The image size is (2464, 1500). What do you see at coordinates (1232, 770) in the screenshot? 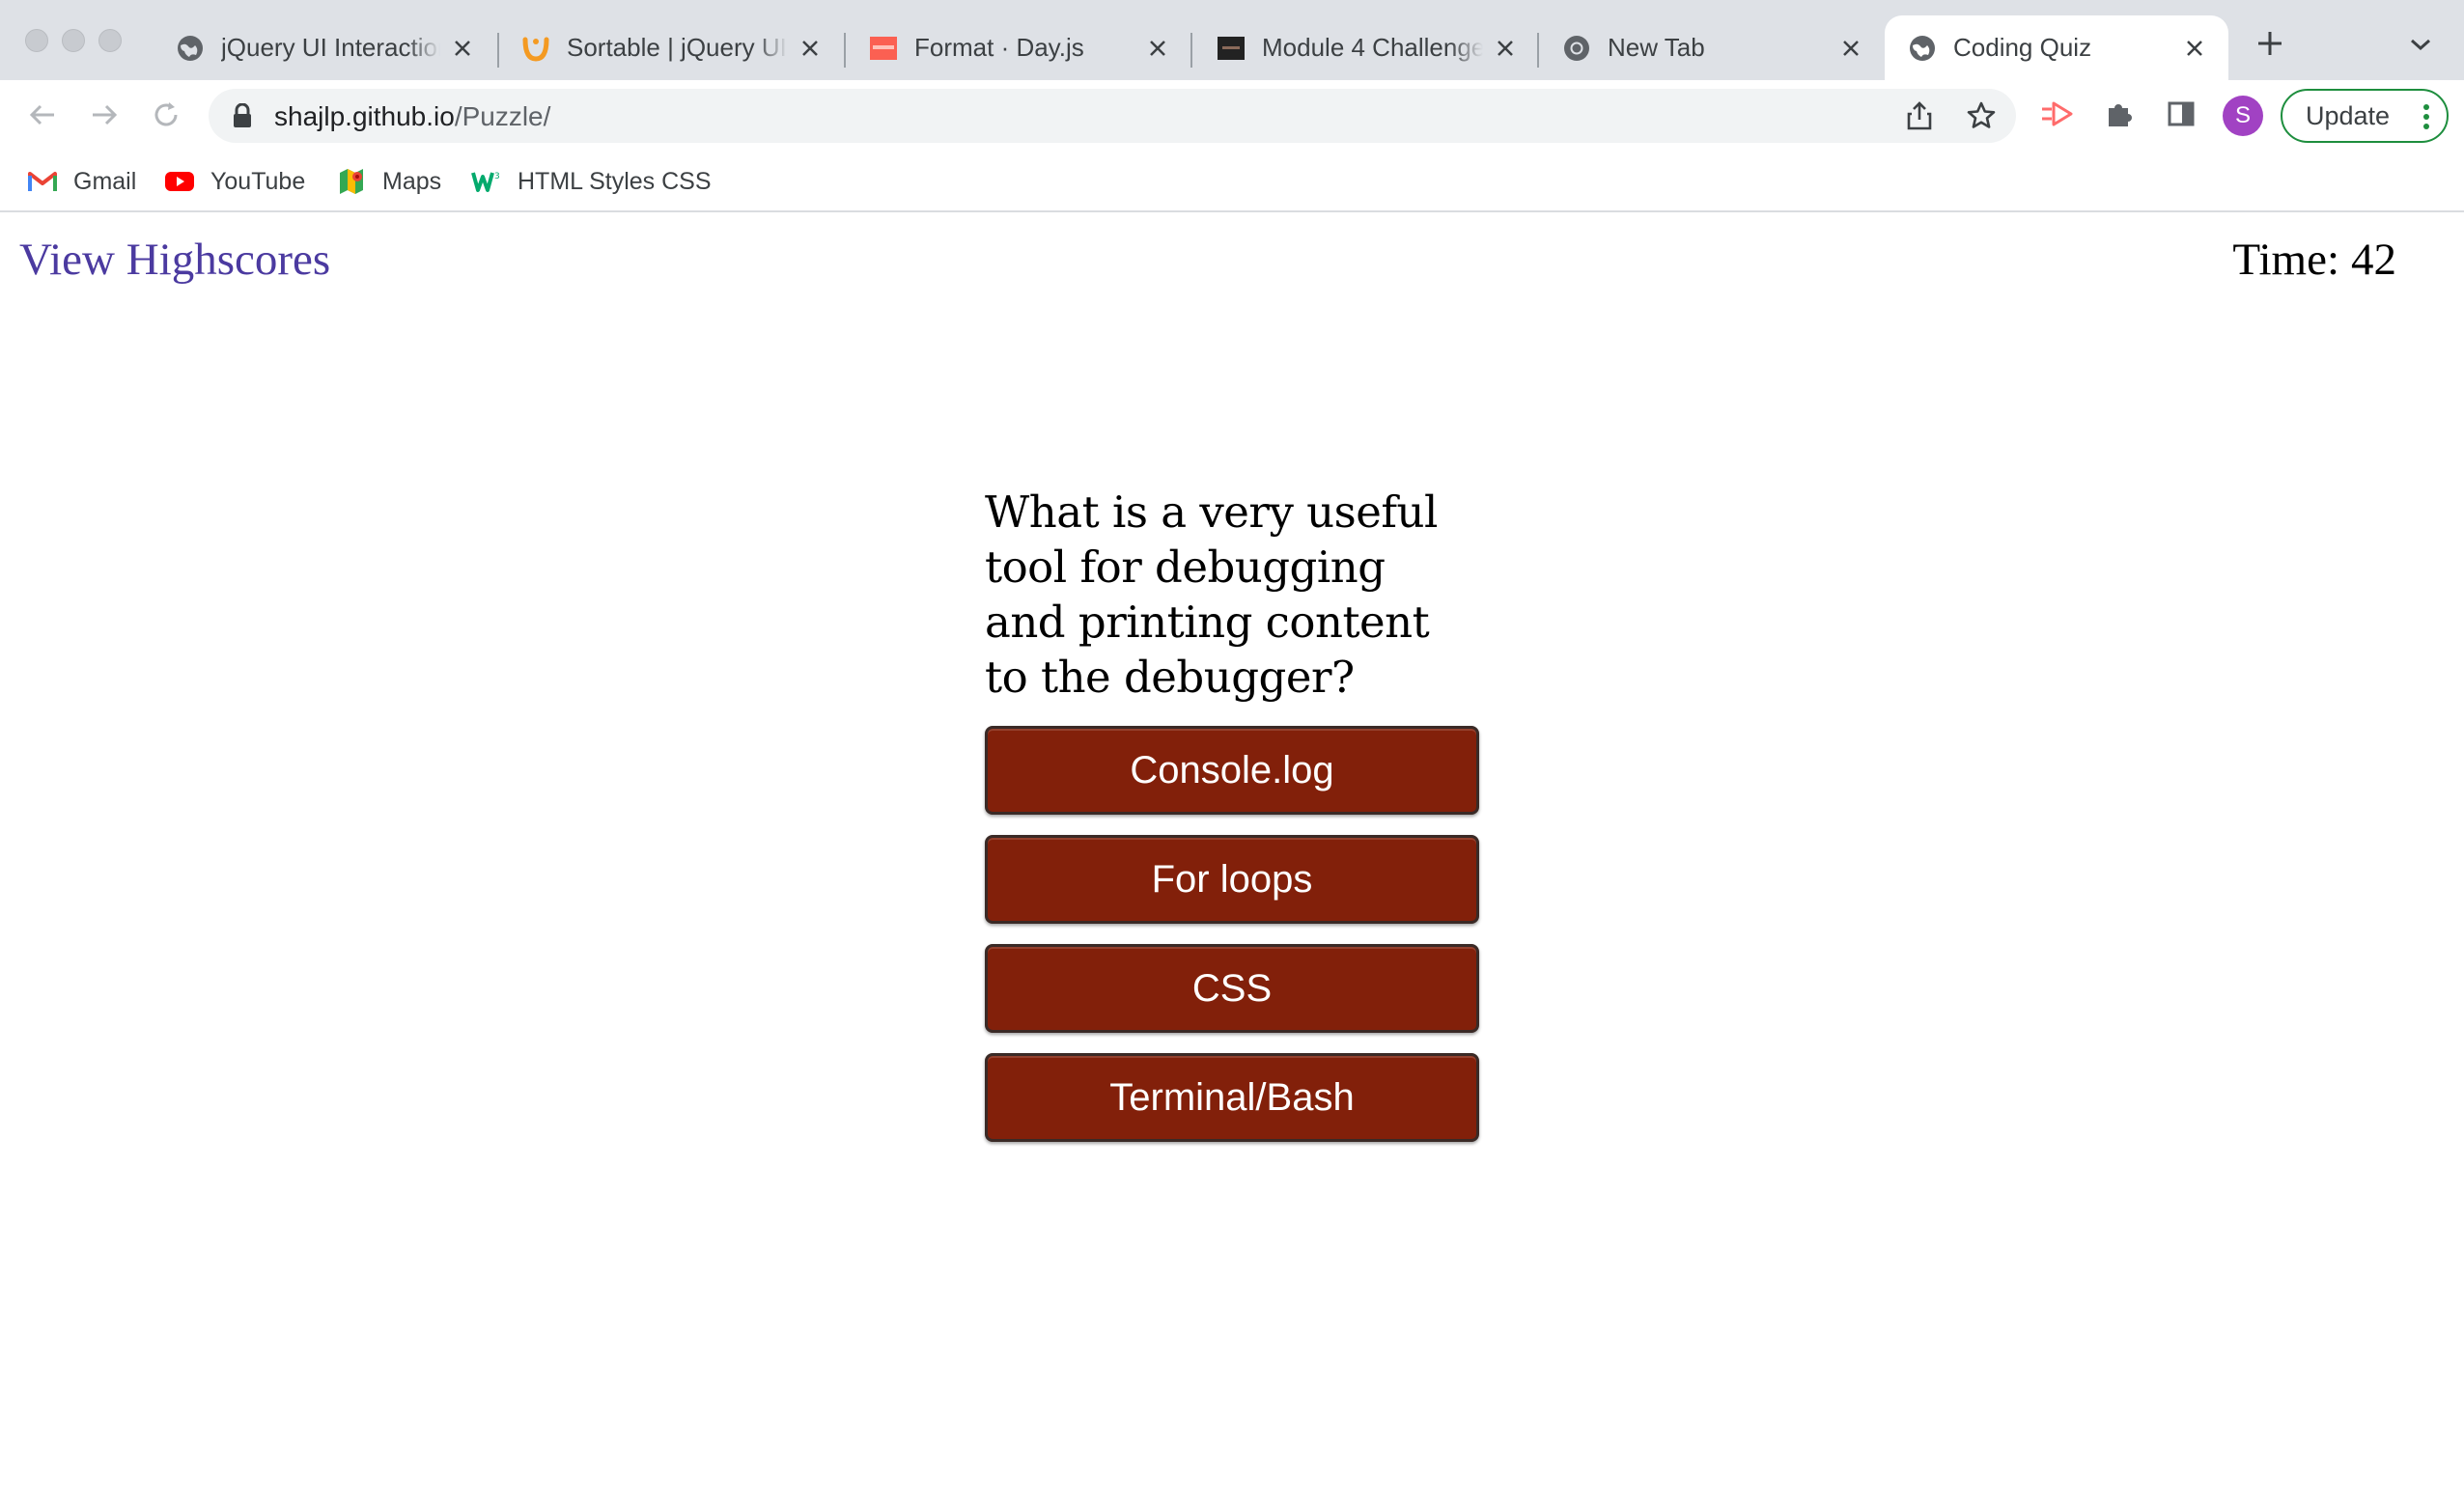
I see `answer-button-console-log: Console.log` at bounding box center [1232, 770].